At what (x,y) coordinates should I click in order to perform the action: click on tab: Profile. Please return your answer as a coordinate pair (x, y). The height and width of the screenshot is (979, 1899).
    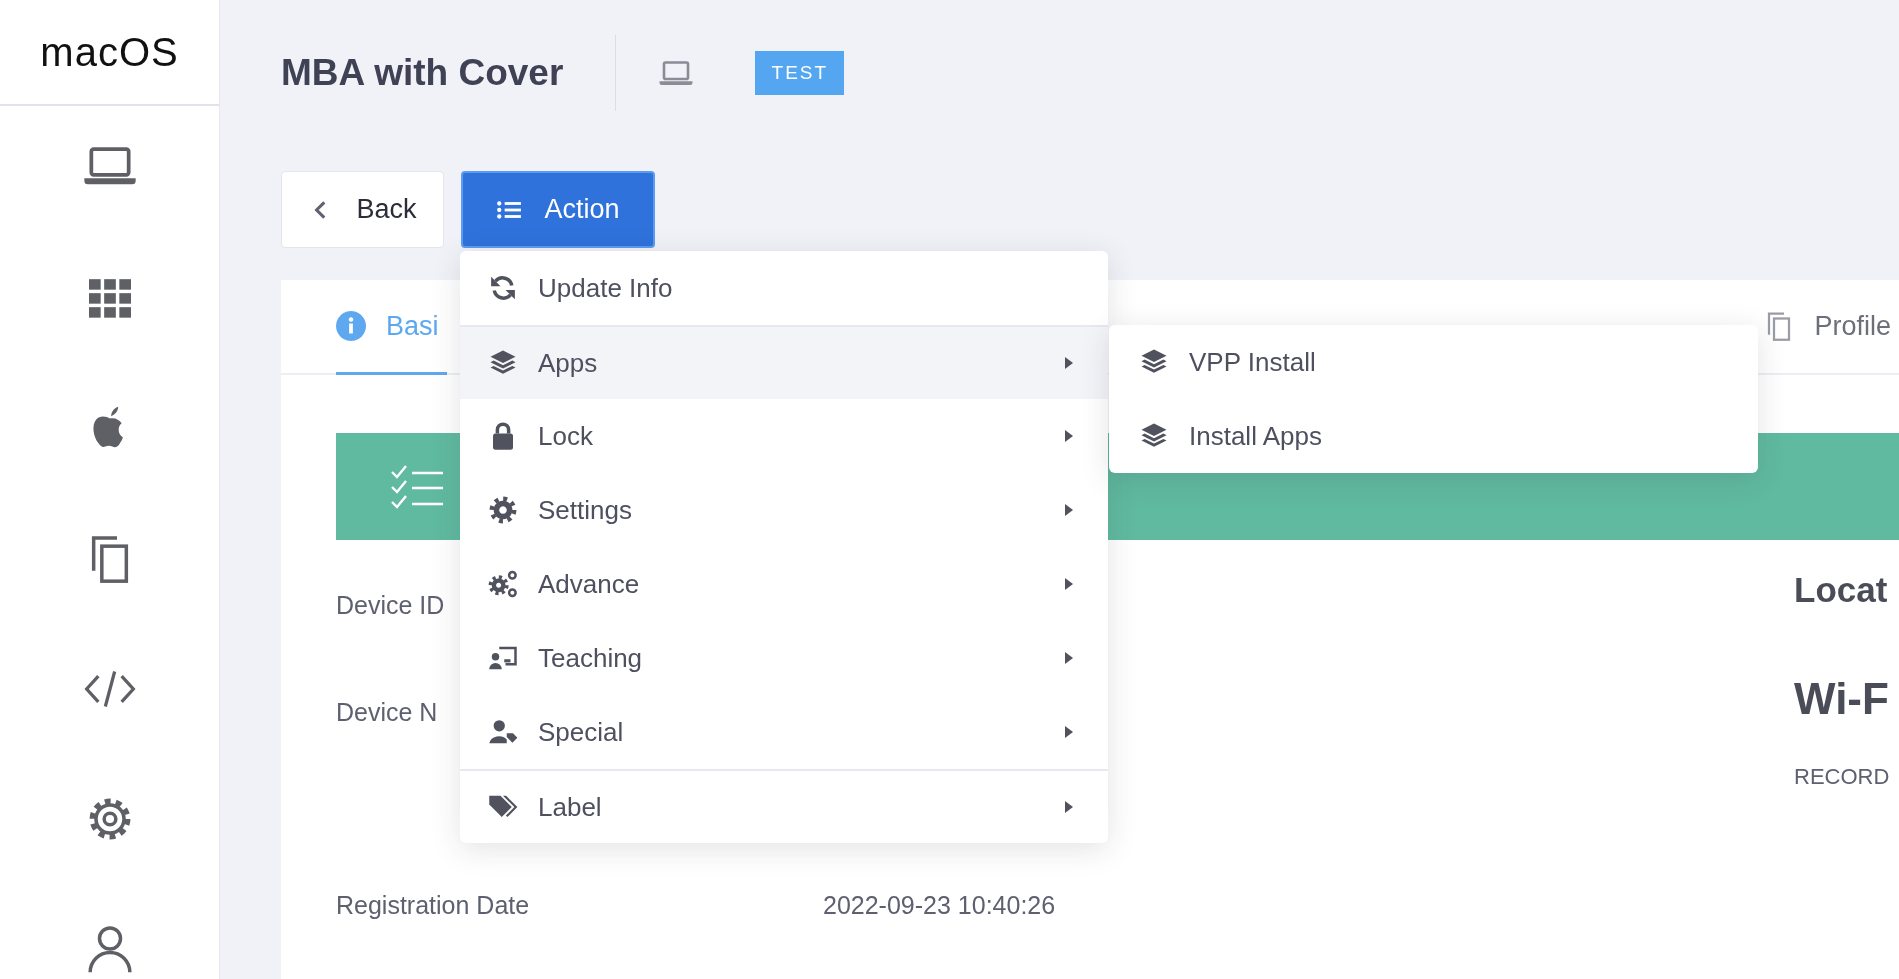
    Looking at the image, I should click on (1831, 327).